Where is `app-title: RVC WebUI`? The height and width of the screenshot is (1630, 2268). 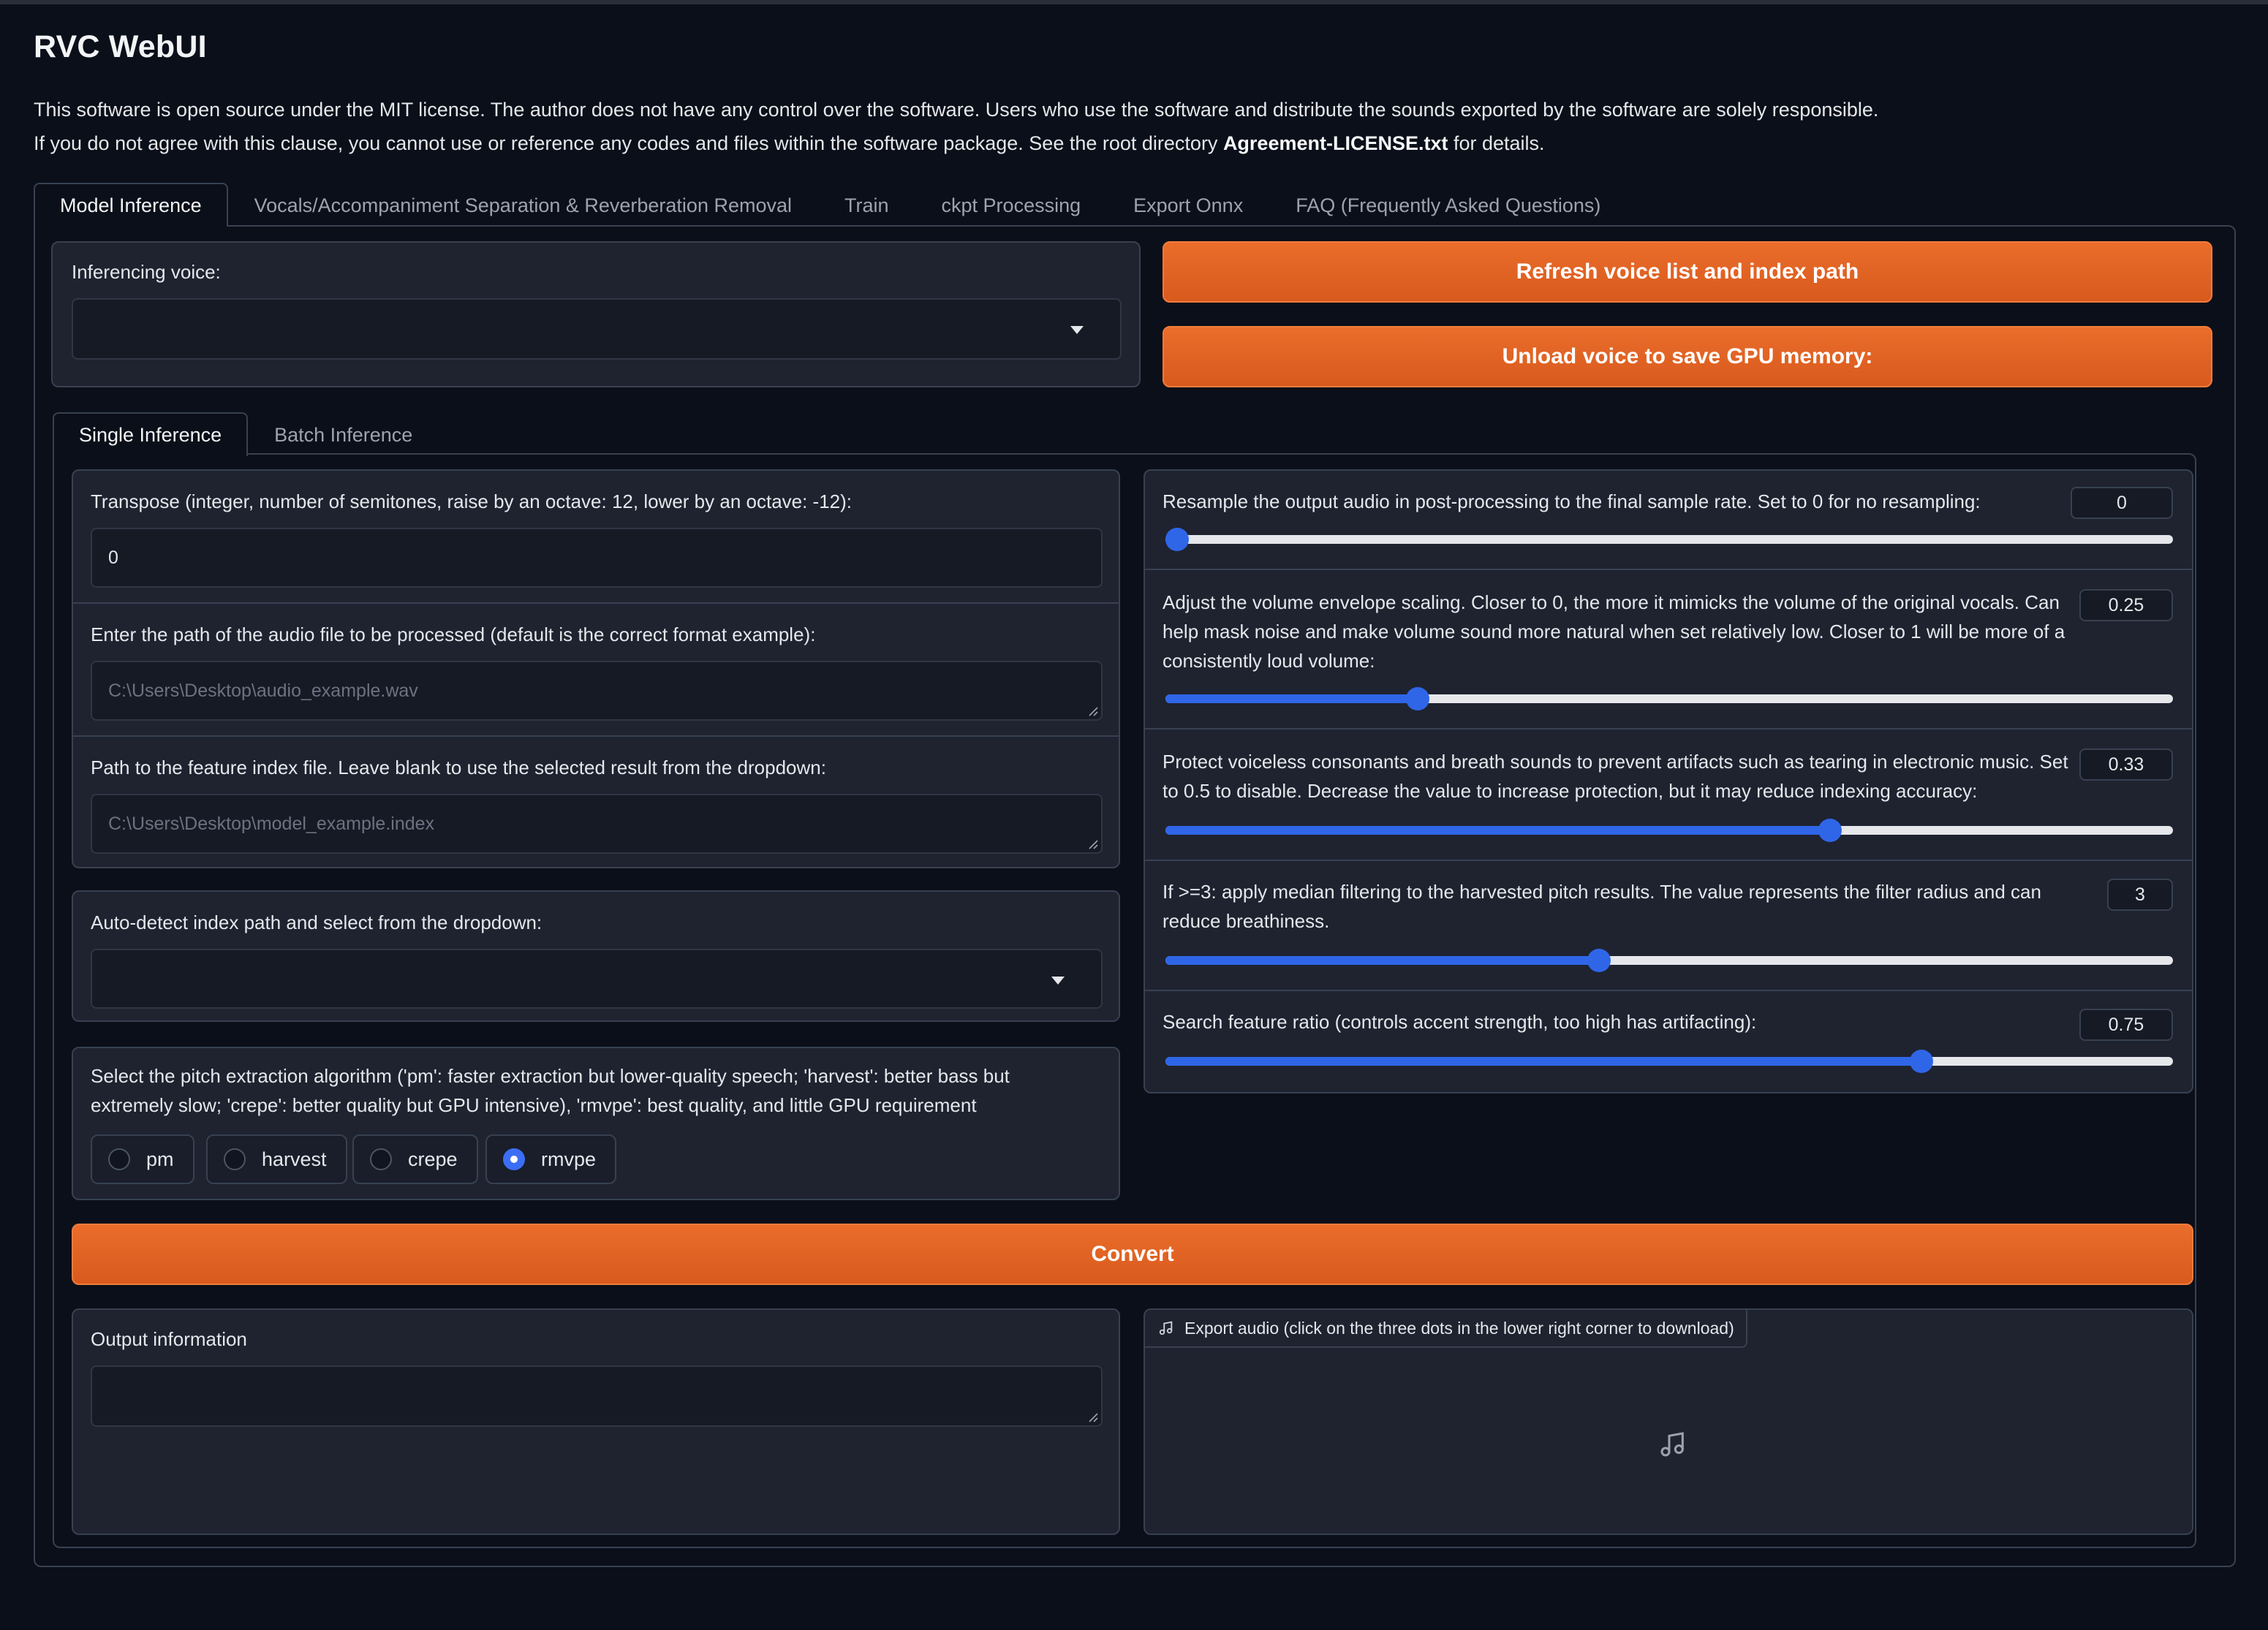
app-title: RVC WebUI is located at coordinates (120, 47).